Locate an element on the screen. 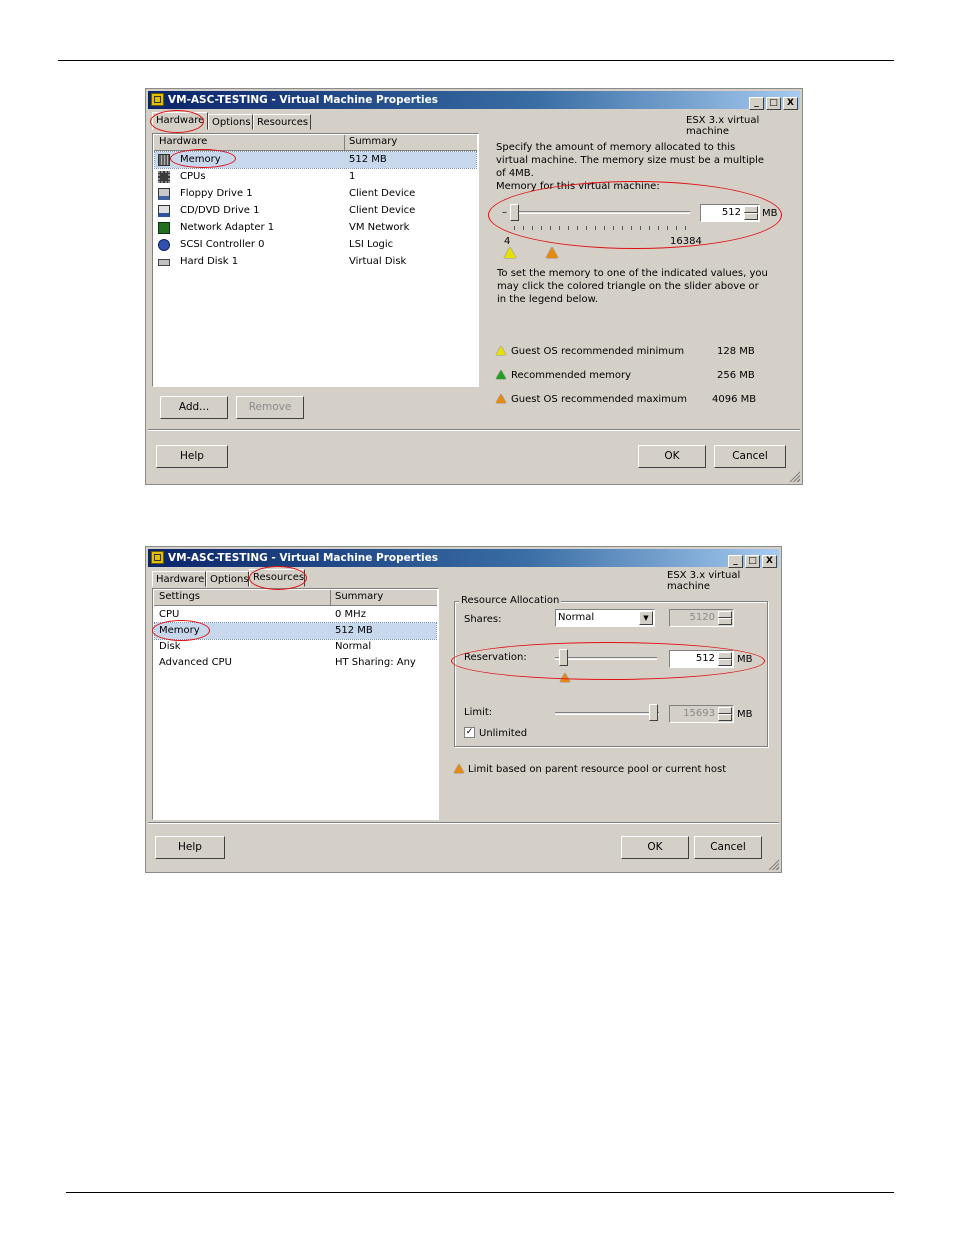  shares-number-input: 5120 is located at coordinates (701, 618).